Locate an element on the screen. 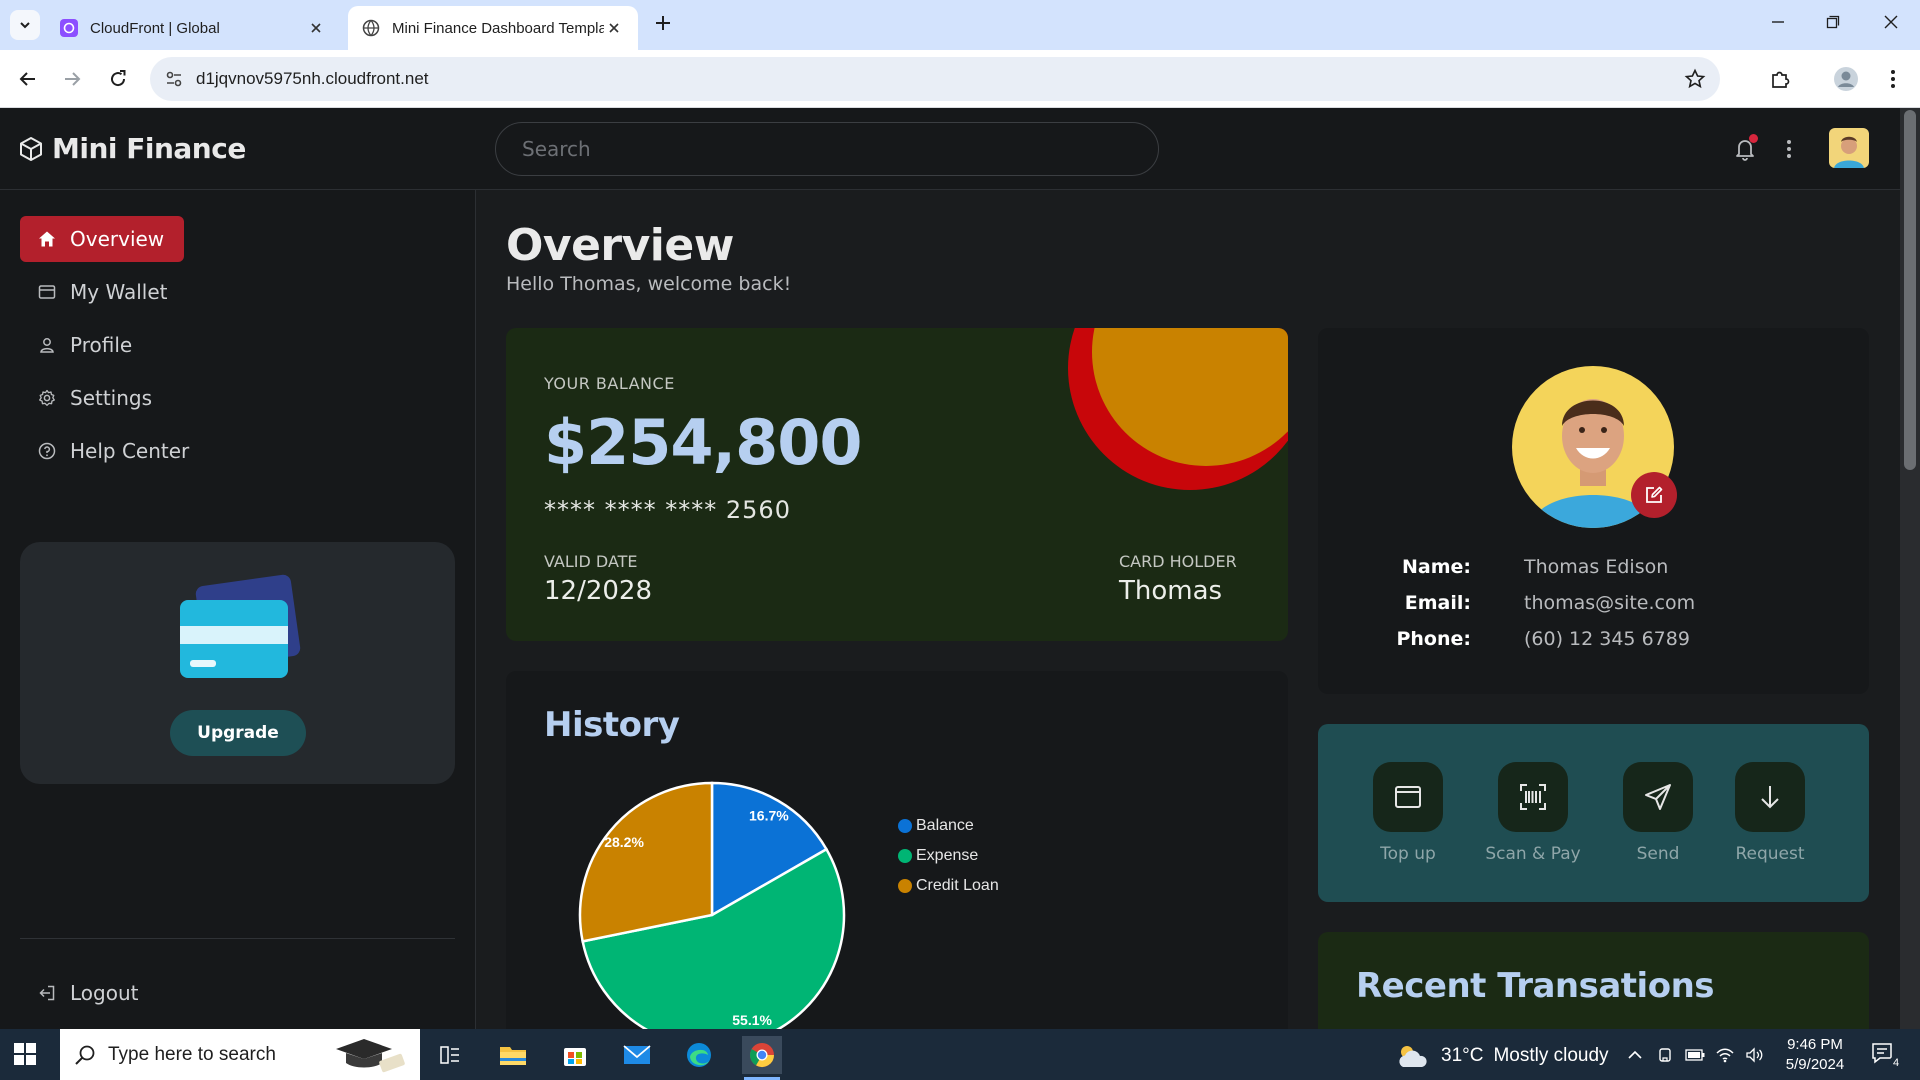 This screenshot has height=1080, width=1920. barcode-icon is located at coordinates (1533, 797).